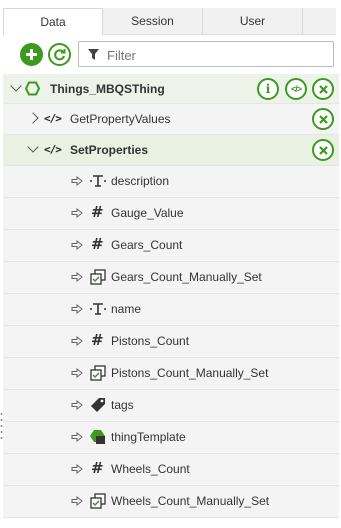 This screenshot has height=528, width=341. Describe the element at coordinates (53, 21) in the screenshot. I see `tab-data: Data` at that location.